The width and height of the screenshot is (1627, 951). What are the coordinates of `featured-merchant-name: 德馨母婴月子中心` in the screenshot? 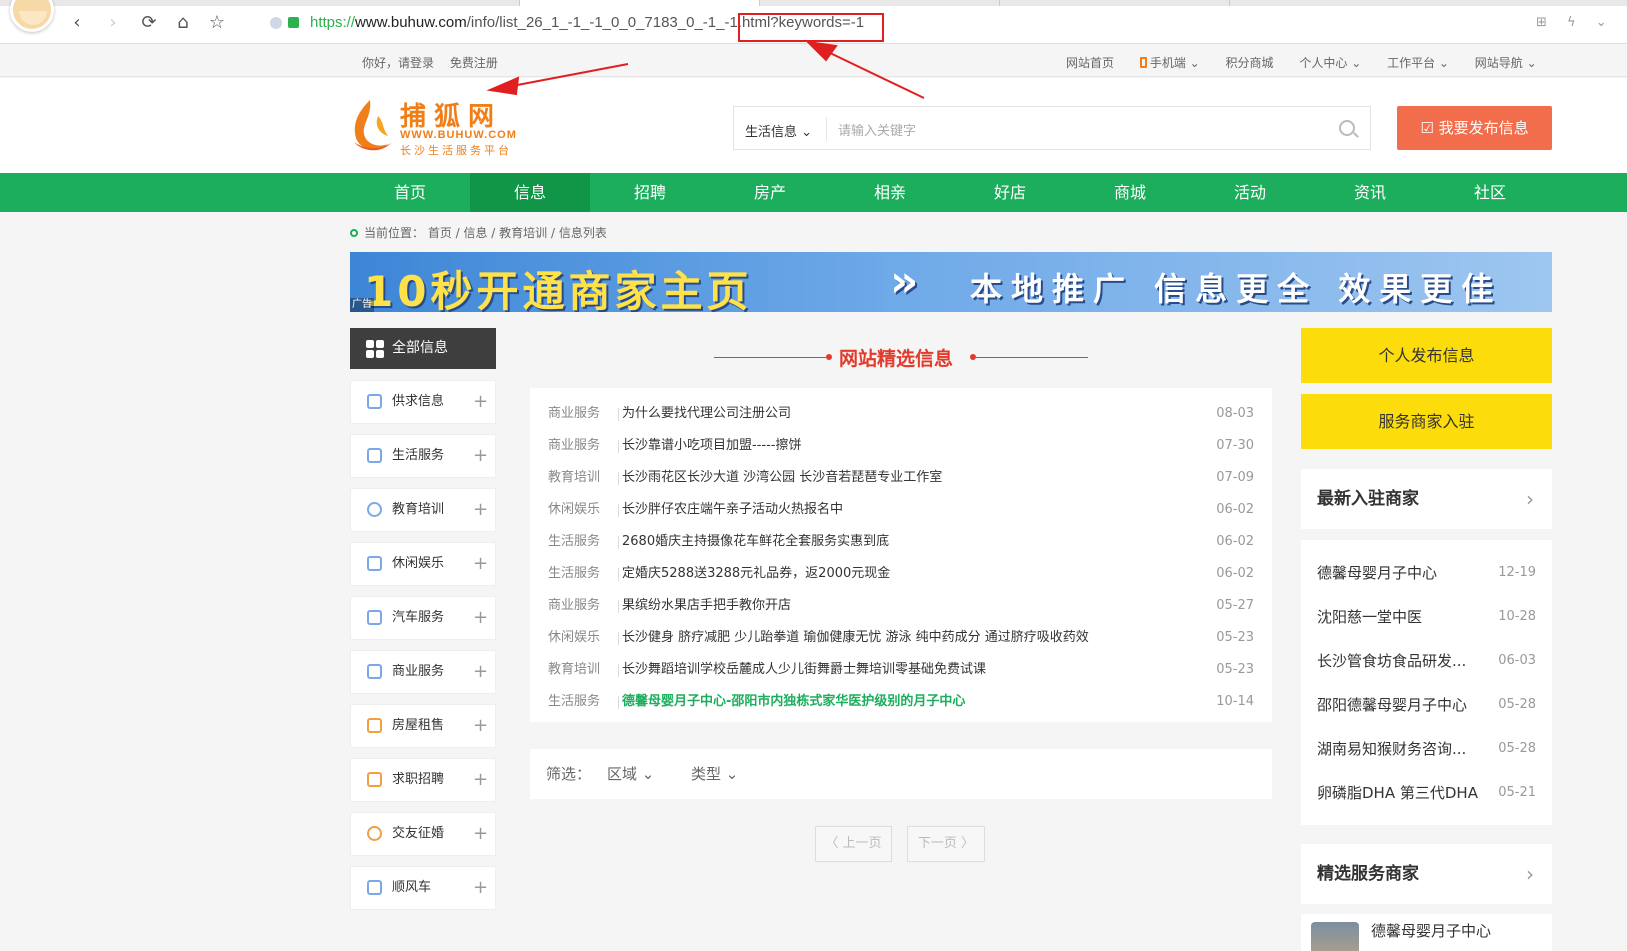 It's located at (1431, 930).